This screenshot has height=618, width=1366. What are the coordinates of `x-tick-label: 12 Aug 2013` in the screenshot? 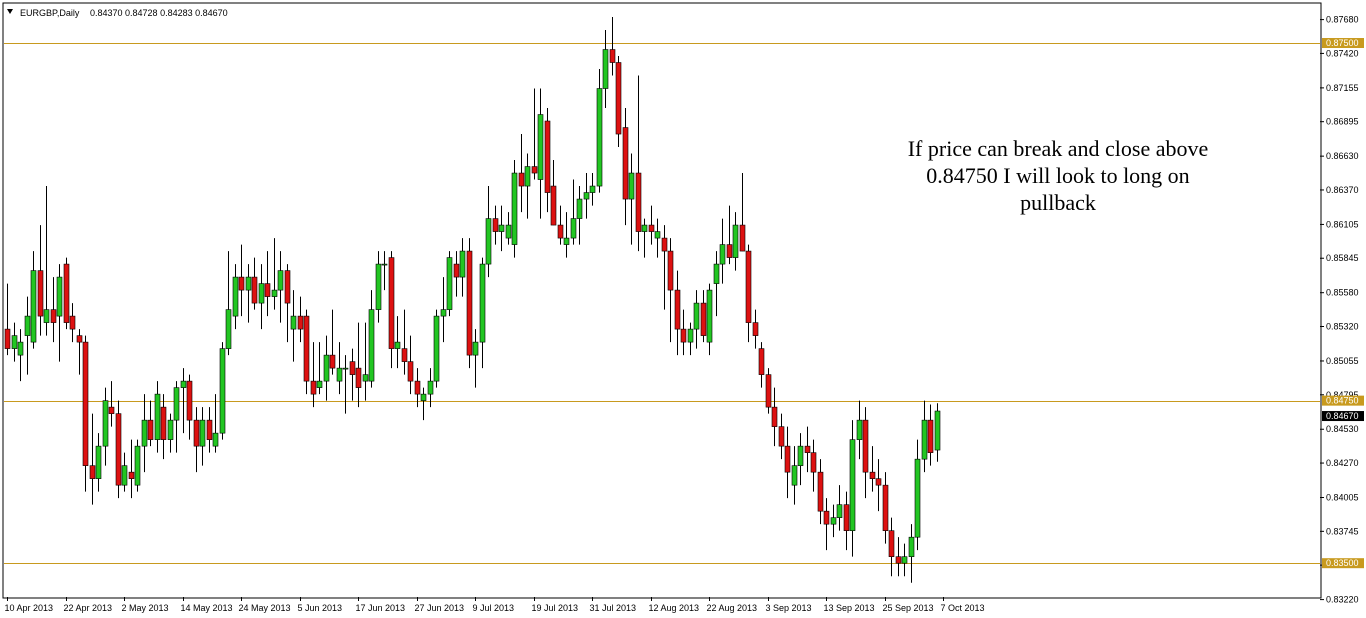 It's located at (674, 608).